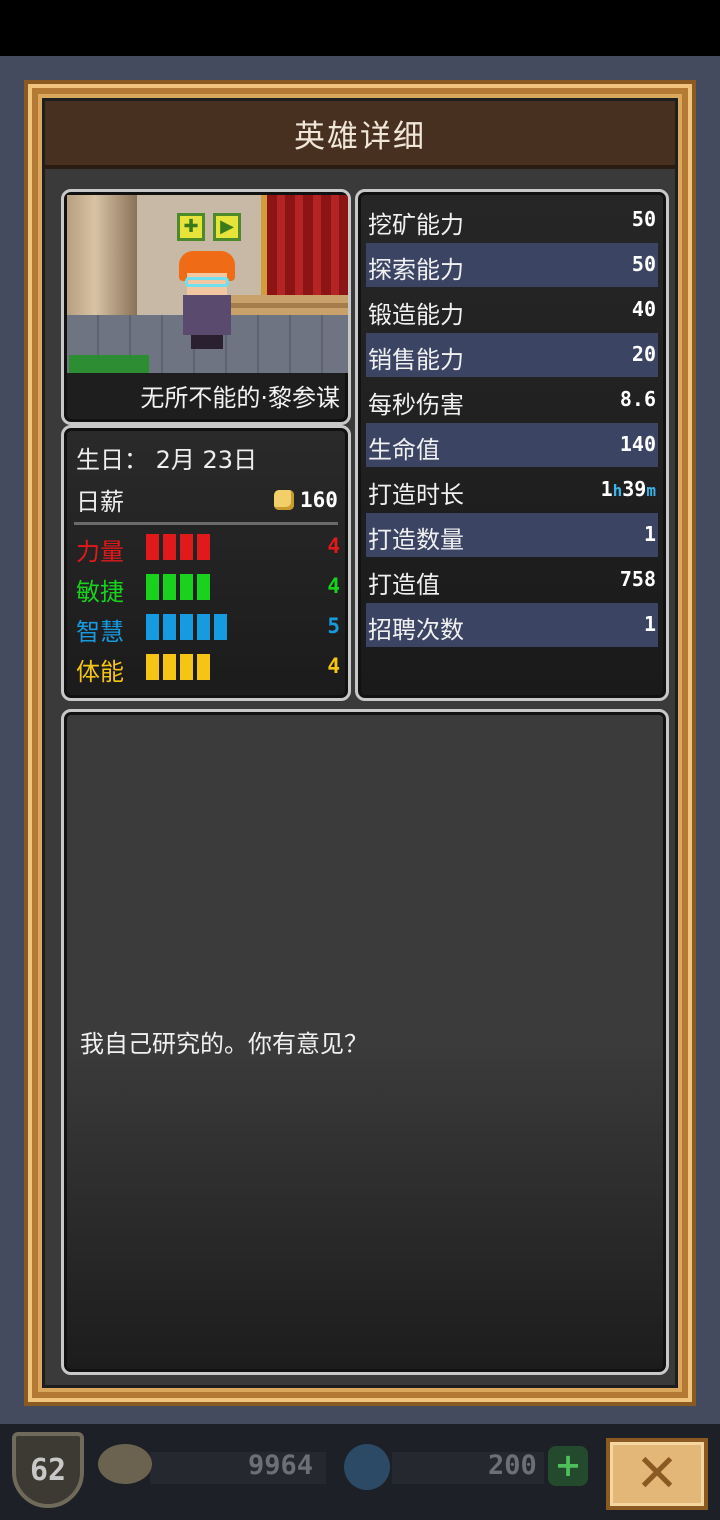 Image resolution: width=720 pixels, height=1520 pixels. Describe the element at coordinates (512, 265) in the screenshot. I see `stat-row: 探索能力 50` at that location.